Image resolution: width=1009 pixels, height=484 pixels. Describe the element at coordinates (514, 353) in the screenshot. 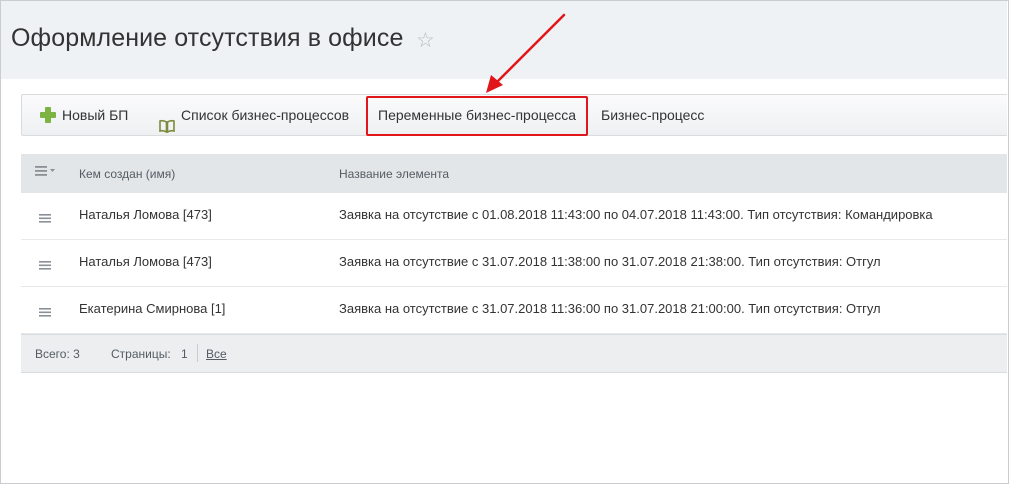

I see `grid-footer: Всего: 3 Страницы: 1 Все` at that location.